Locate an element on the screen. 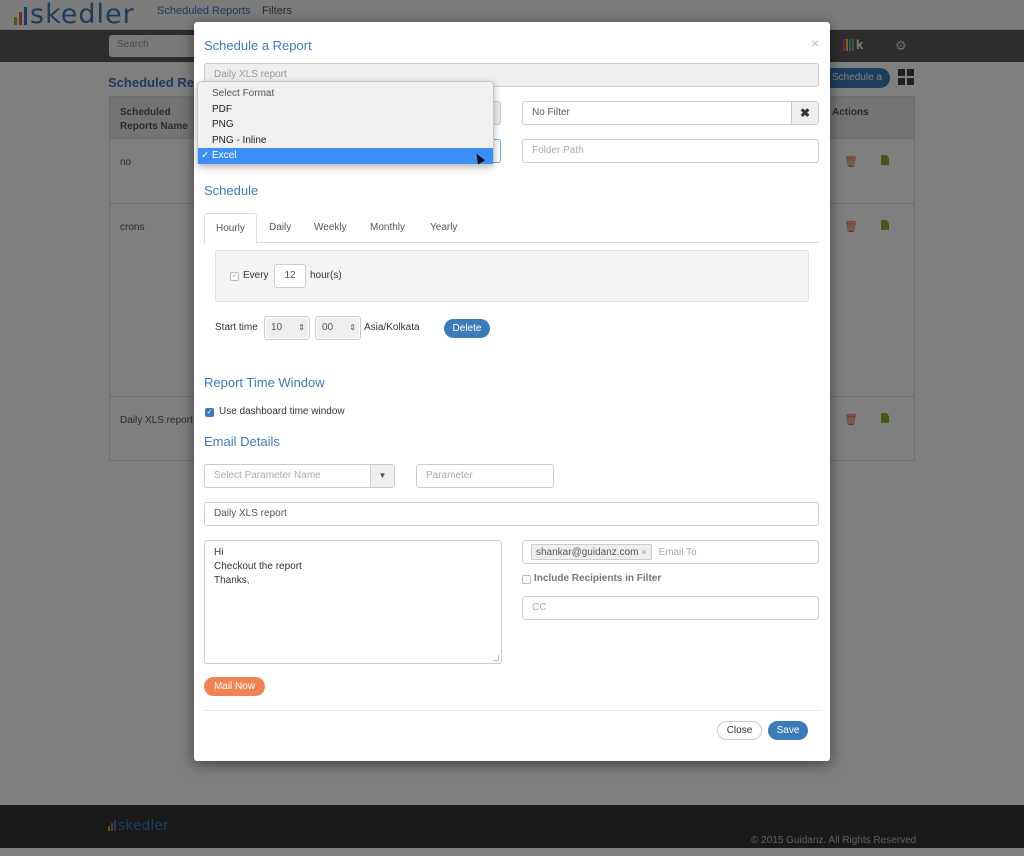 This screenshot has height=856, width=1024. caret-down-icon: ▼ is located at coordinates (382, 476).